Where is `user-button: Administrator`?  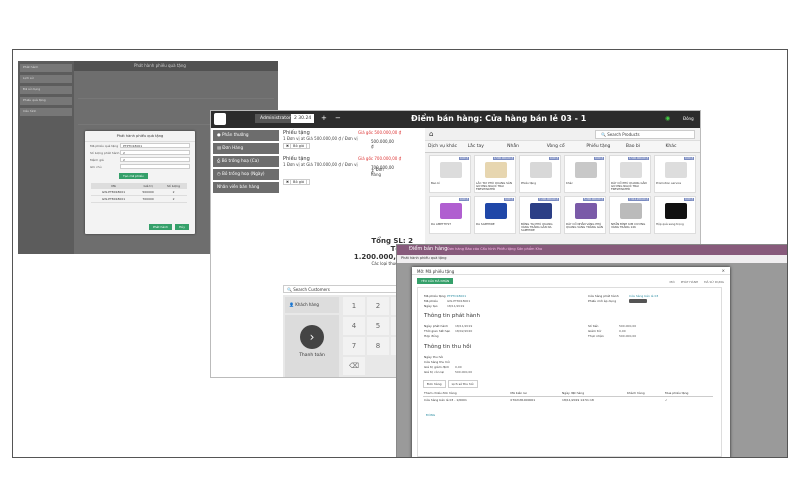 user-button: Administrator is located at coordinates (275, 118).